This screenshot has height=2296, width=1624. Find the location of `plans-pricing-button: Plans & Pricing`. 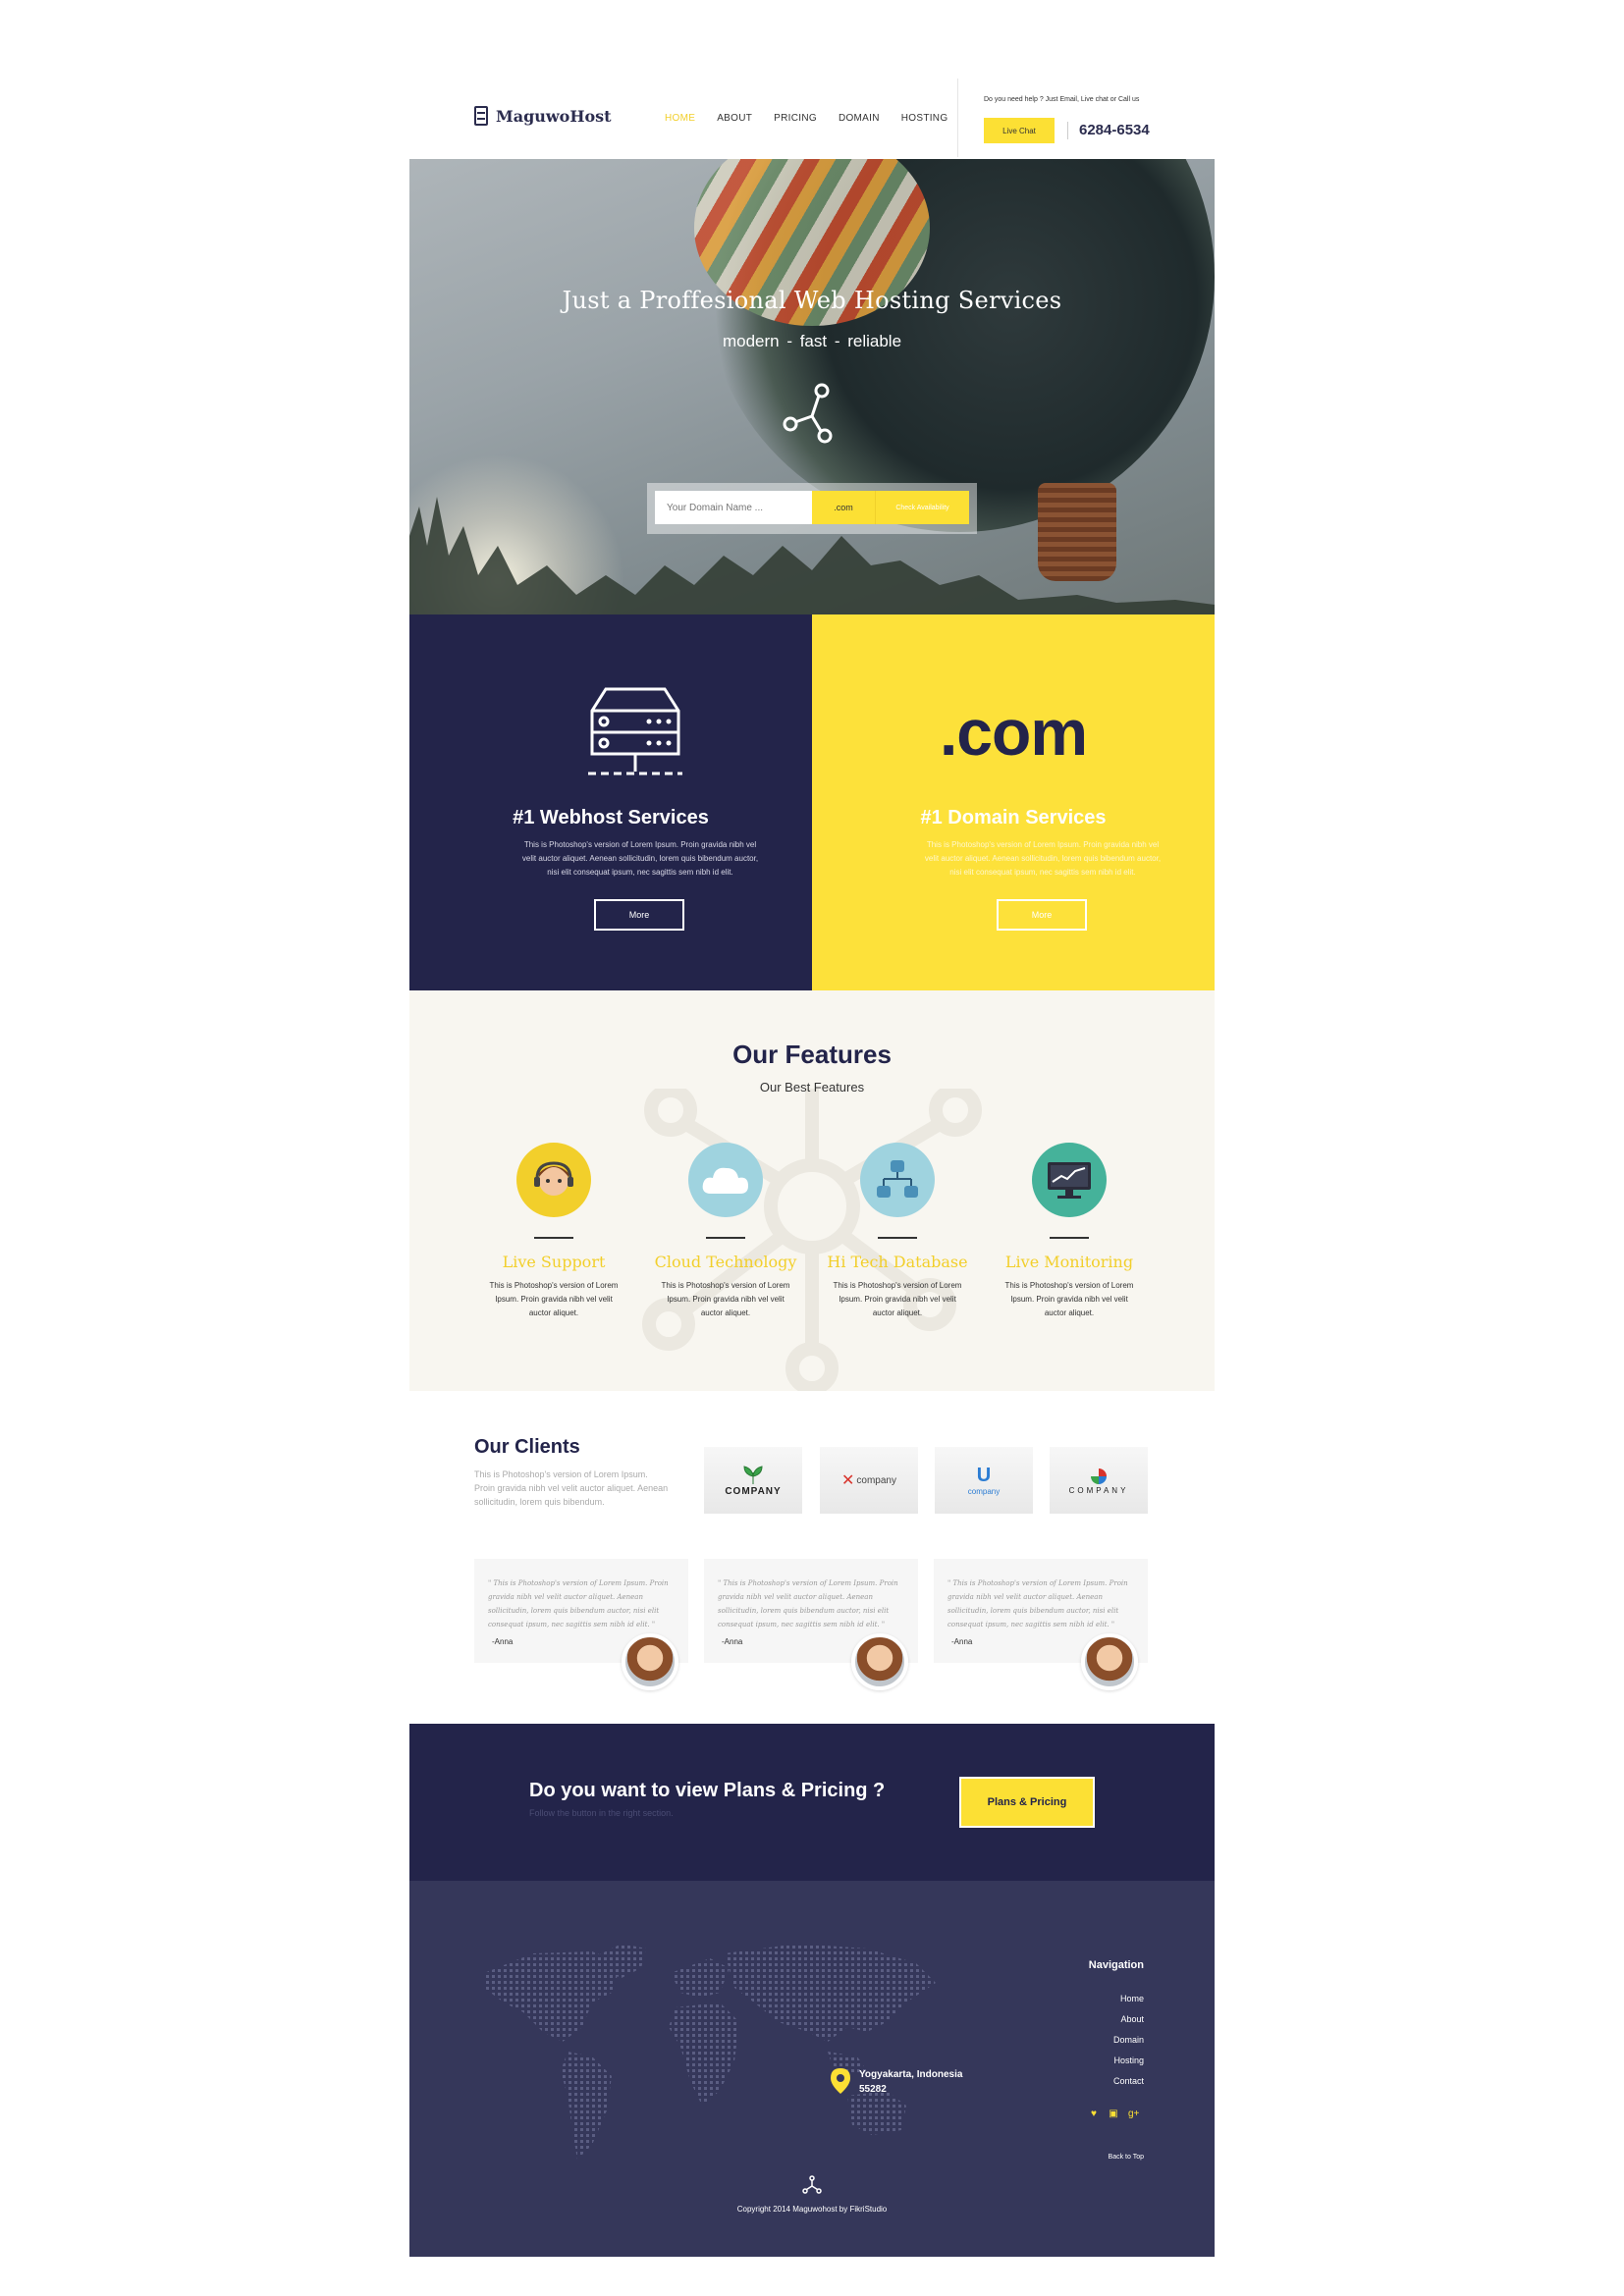

plans-pricing-button: Plans & Pricing is located at coordinates (1027, 1803).